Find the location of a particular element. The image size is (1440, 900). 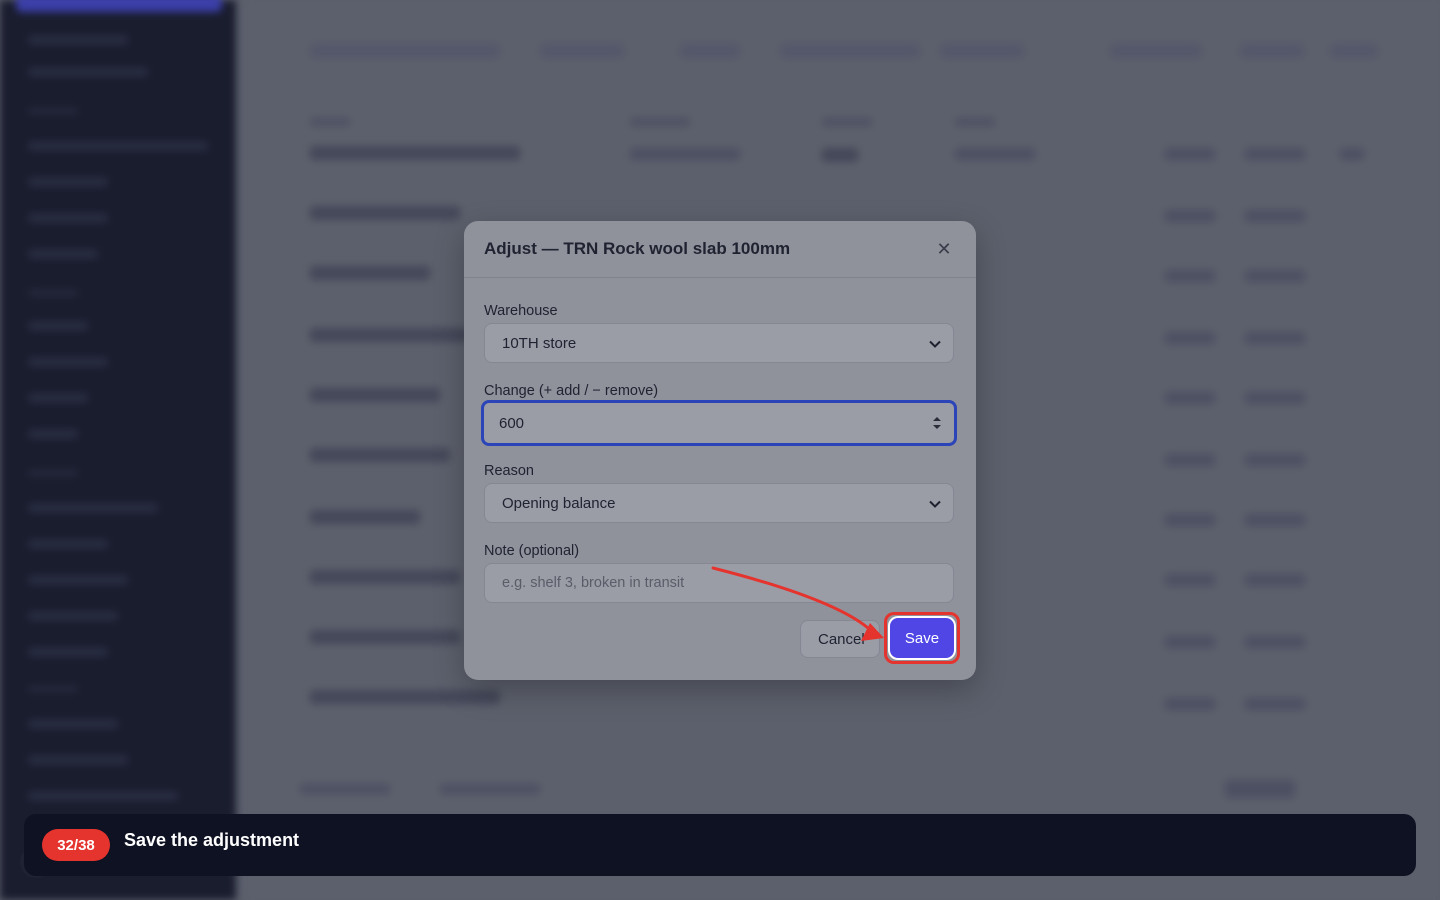

tutorial-banner: 32/38 Save the adjustment is located at coordinates (720, 845).